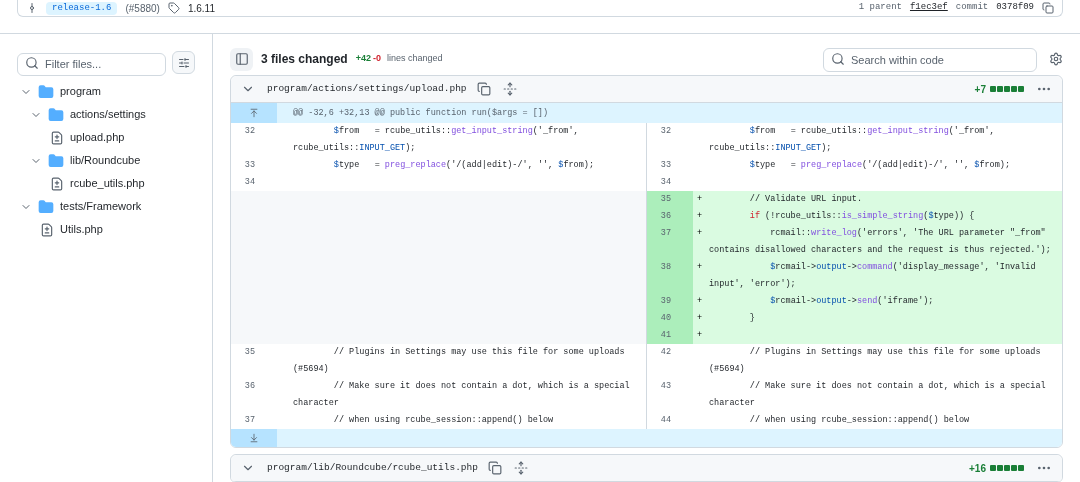 The image size is (1080, 482). What do you see at coordinates (420, 113) in the screenshot?
I see `hunk-header: @@ -32,6 +32,13 @@ public function run($args = [])` at bounding box center [420, 113].